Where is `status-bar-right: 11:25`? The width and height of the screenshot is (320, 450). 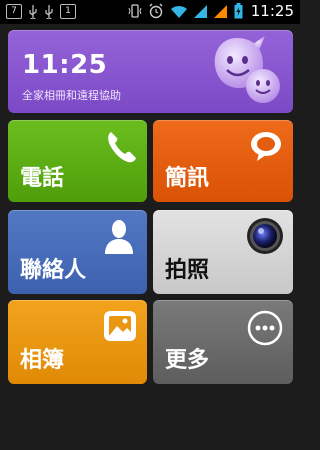 status-bar-right: 11:25 is located at coordinates (211, 11).